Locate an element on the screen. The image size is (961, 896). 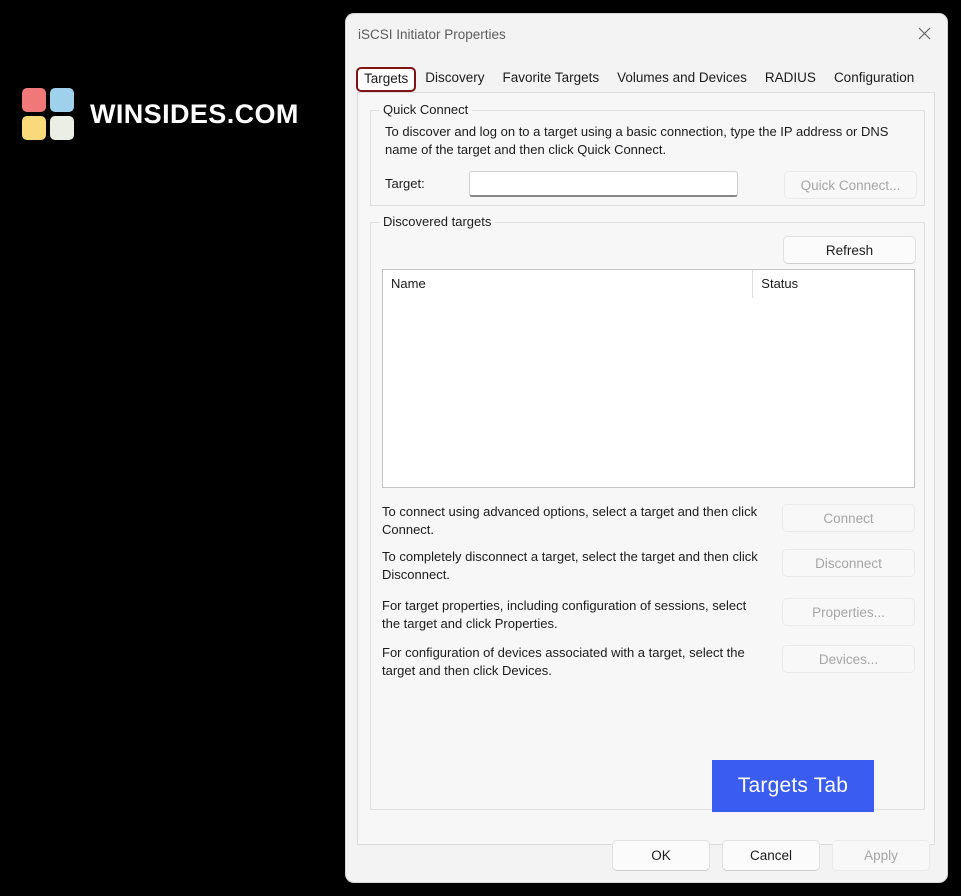
discovered-targets-legend: Discovered targets is located at coordinates (437, 222).